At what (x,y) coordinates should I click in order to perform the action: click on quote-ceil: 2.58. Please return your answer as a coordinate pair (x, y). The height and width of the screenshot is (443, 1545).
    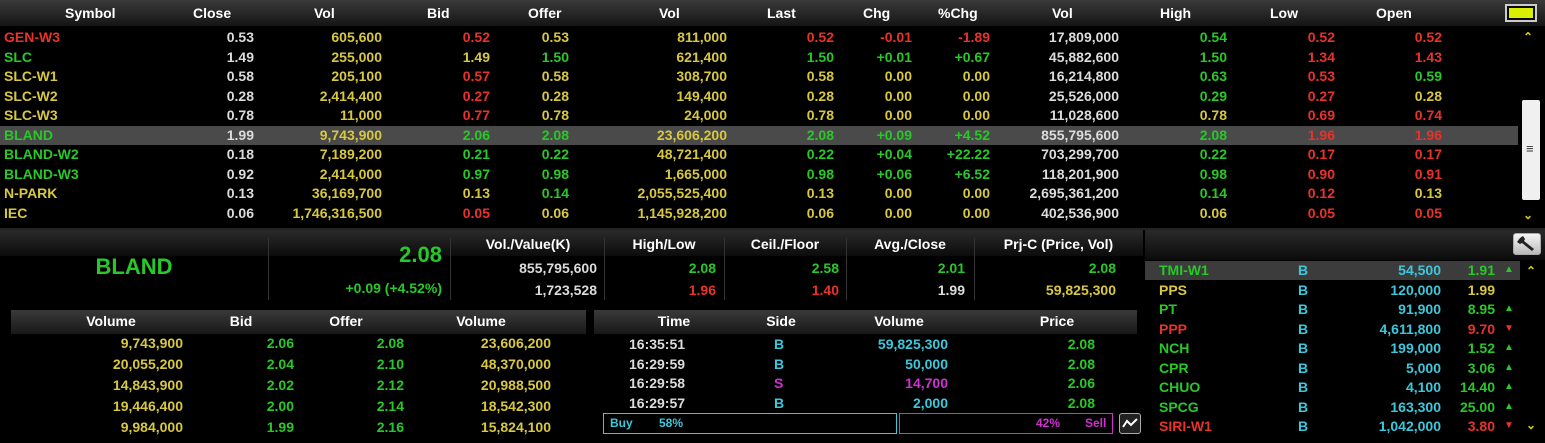
    Looking at the image, I should click on (825, 268).